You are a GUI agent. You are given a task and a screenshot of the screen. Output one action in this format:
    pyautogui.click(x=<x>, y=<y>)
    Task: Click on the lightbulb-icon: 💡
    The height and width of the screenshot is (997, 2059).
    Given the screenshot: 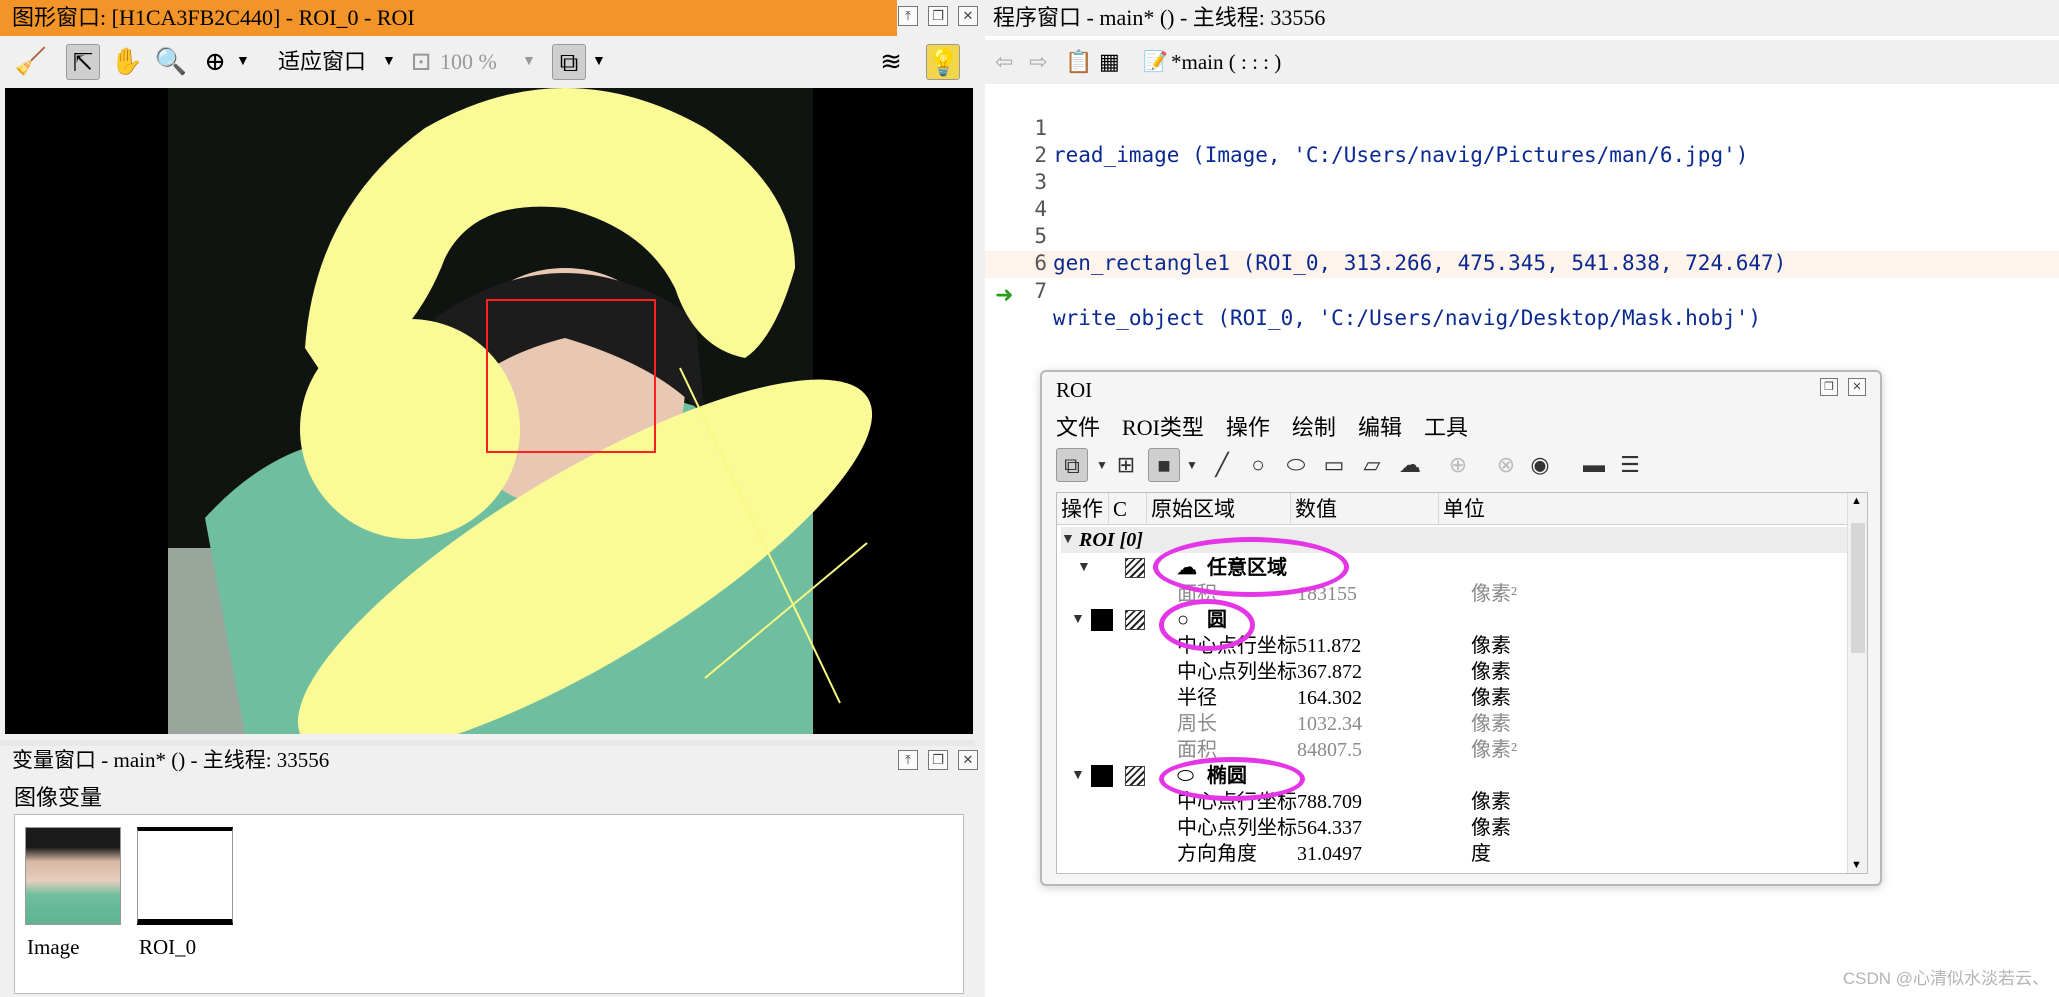 What is the action you would take?
    pyautogui.click(x=943, y=62)
    